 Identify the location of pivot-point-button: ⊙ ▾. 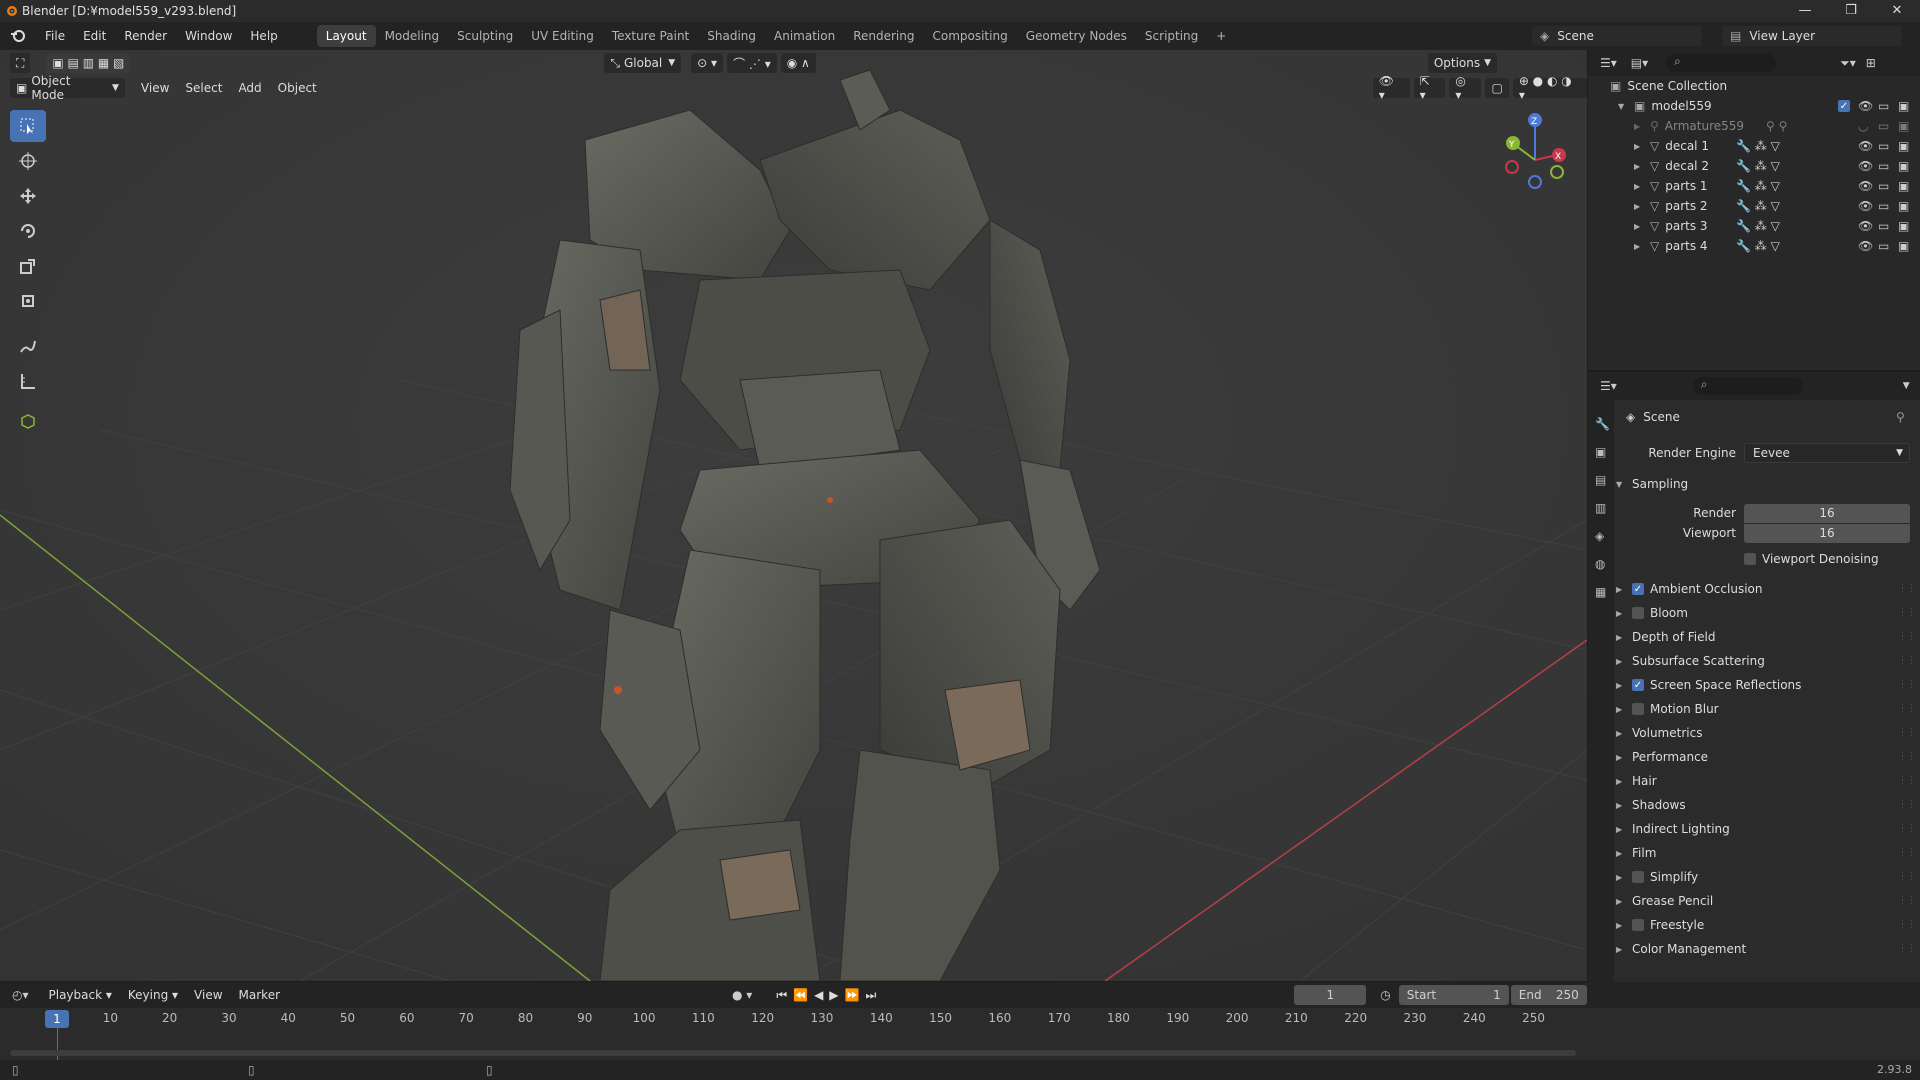
(707, 63).